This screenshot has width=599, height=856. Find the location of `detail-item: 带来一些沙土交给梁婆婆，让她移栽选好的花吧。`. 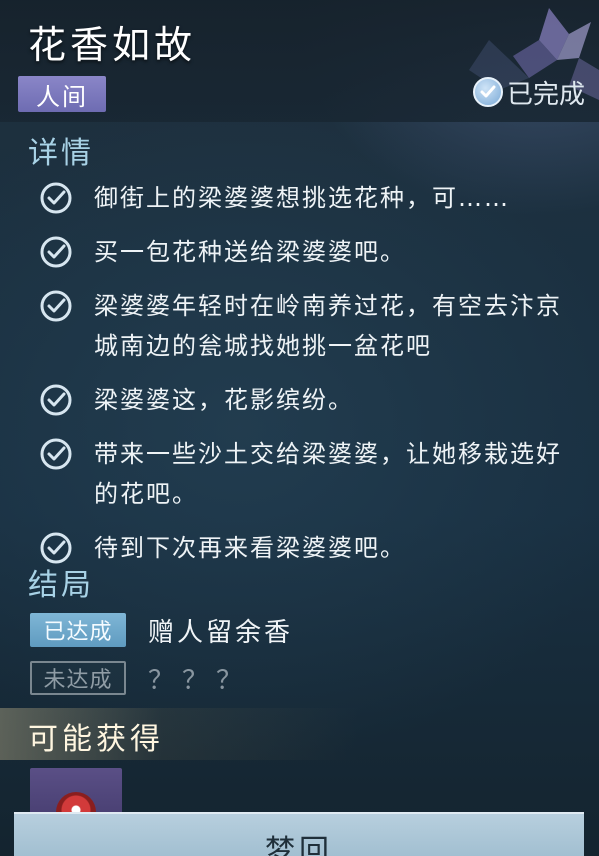

detail-item: 带来一些沙土交给梁婆婆，让她移栽选好的花吧。 is located at coordinates (313, 474).